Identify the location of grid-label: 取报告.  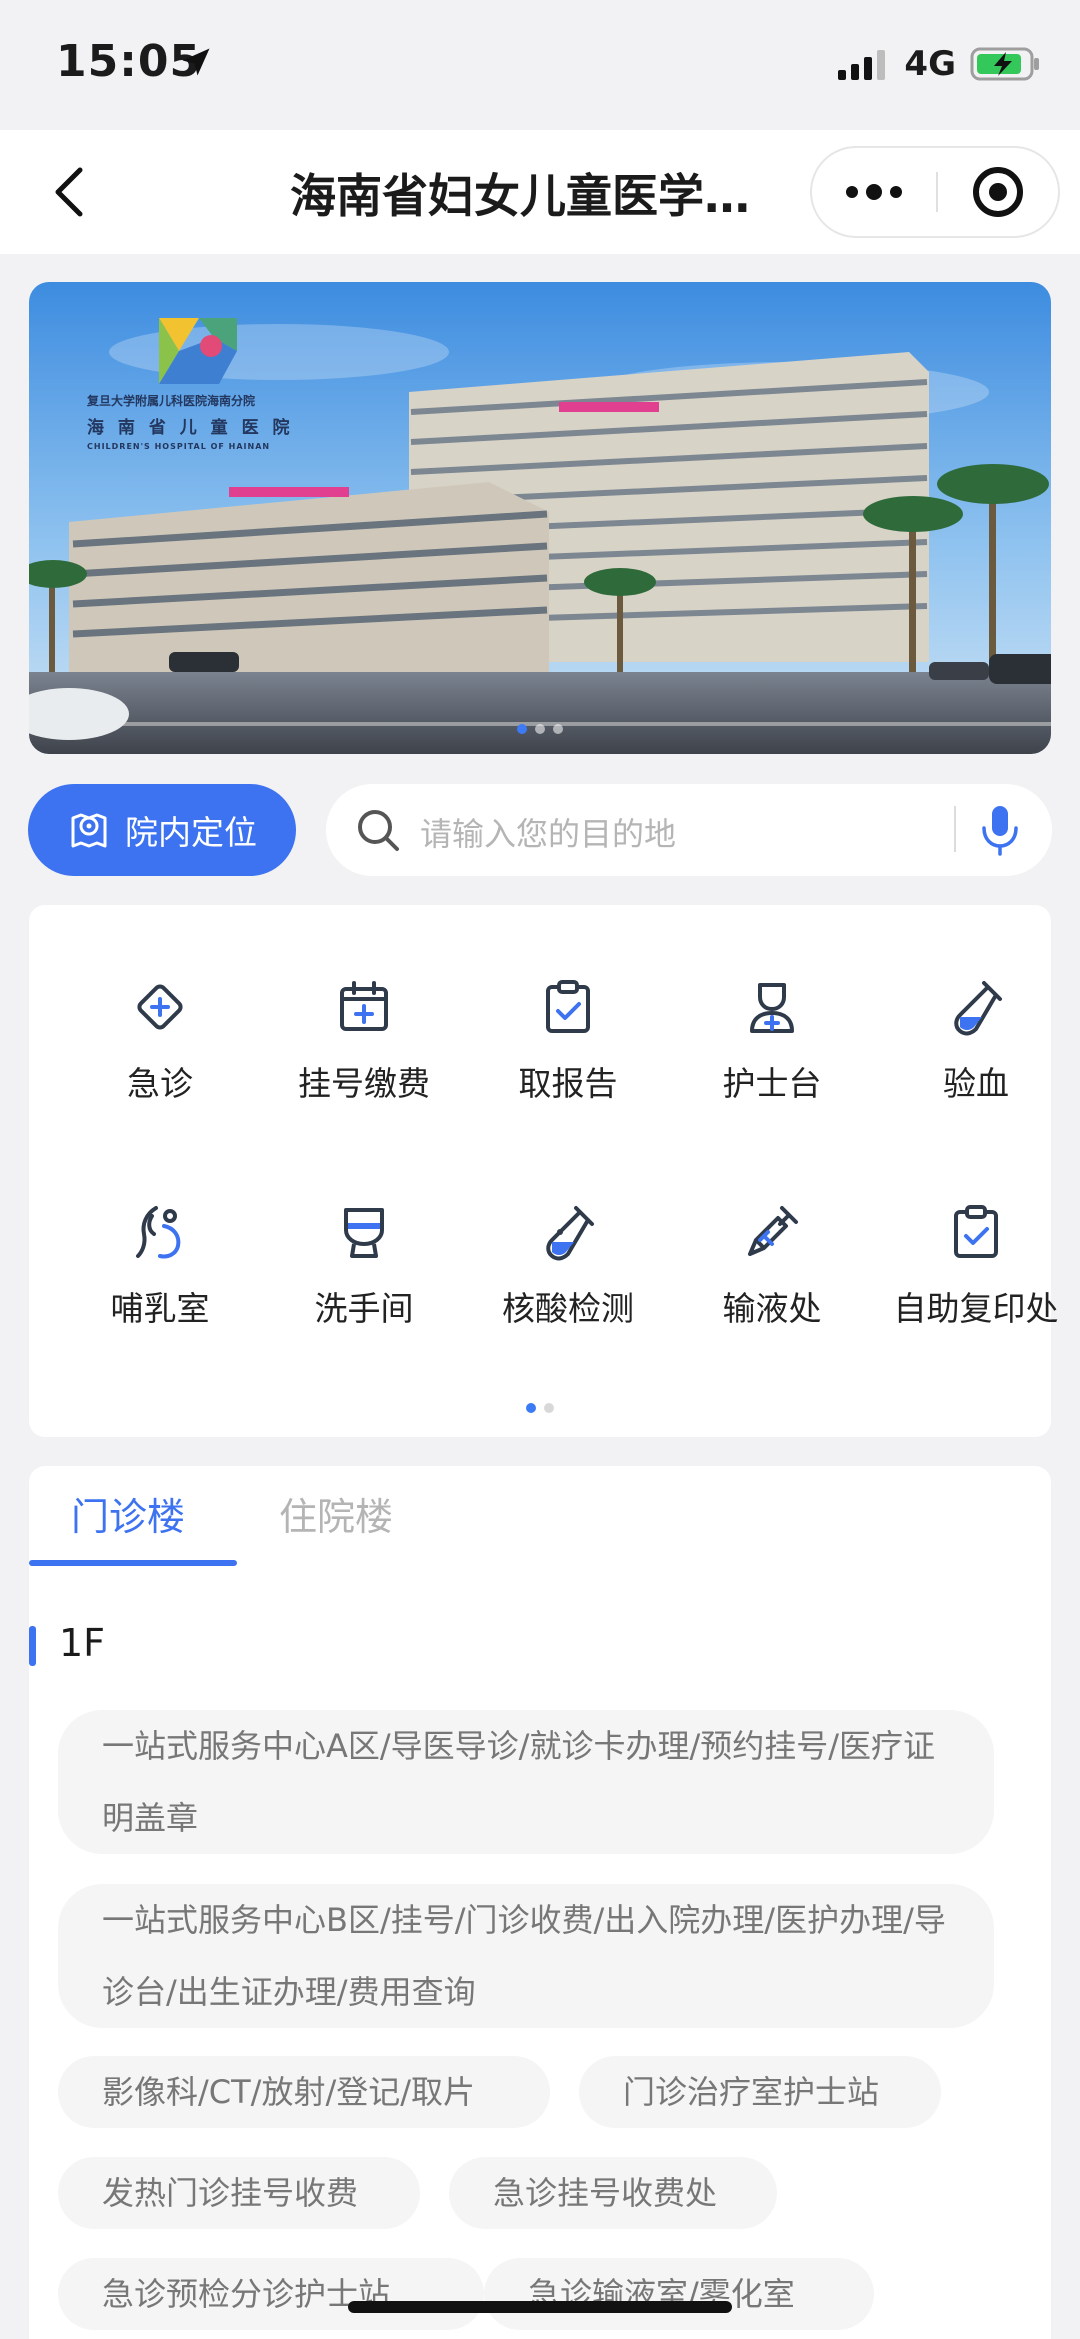
(568, 1083).